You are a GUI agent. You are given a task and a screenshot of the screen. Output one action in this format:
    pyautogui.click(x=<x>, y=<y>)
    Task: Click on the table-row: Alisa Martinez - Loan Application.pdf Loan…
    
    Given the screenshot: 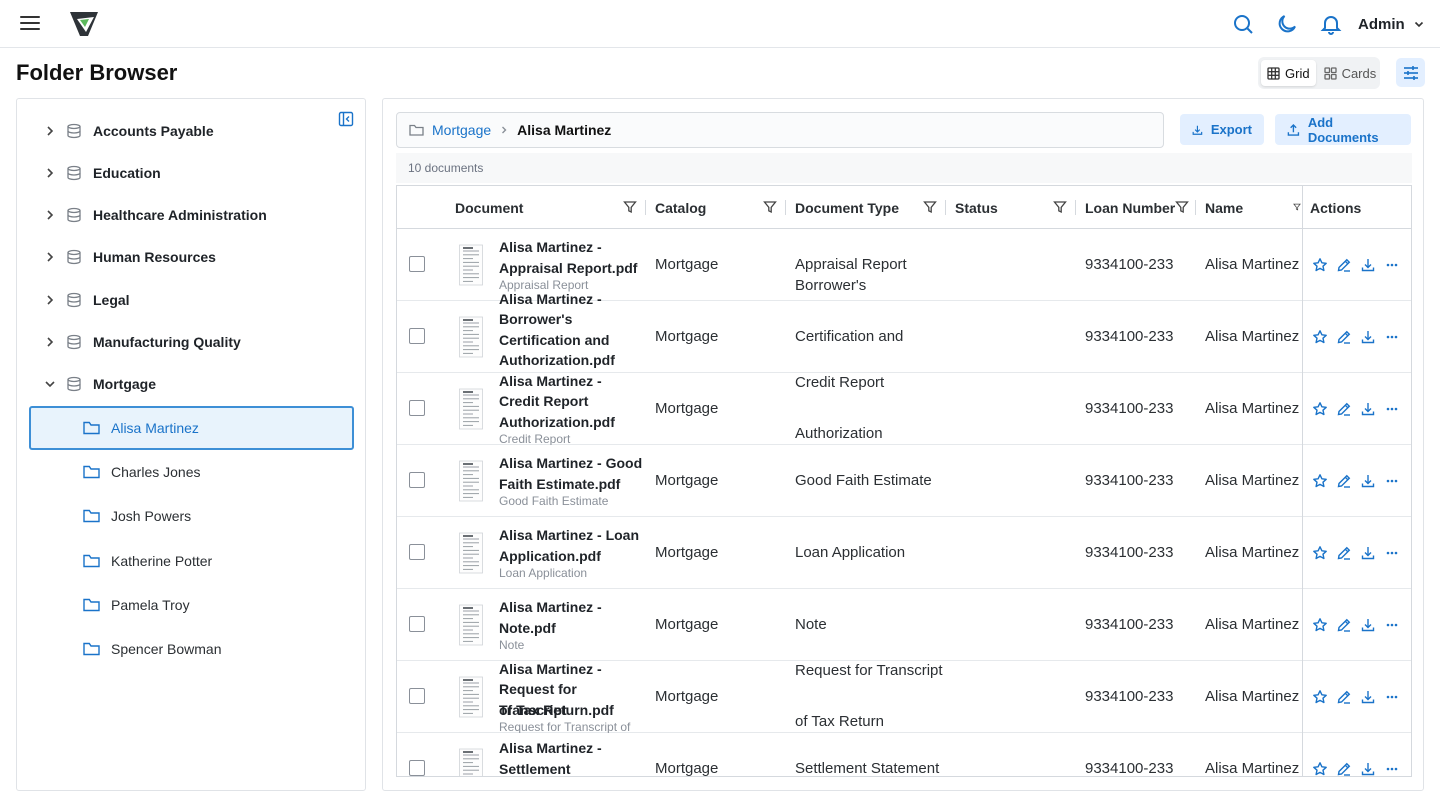 What is the action you would take?
    pyautogui.click(x=904, y=553)
    